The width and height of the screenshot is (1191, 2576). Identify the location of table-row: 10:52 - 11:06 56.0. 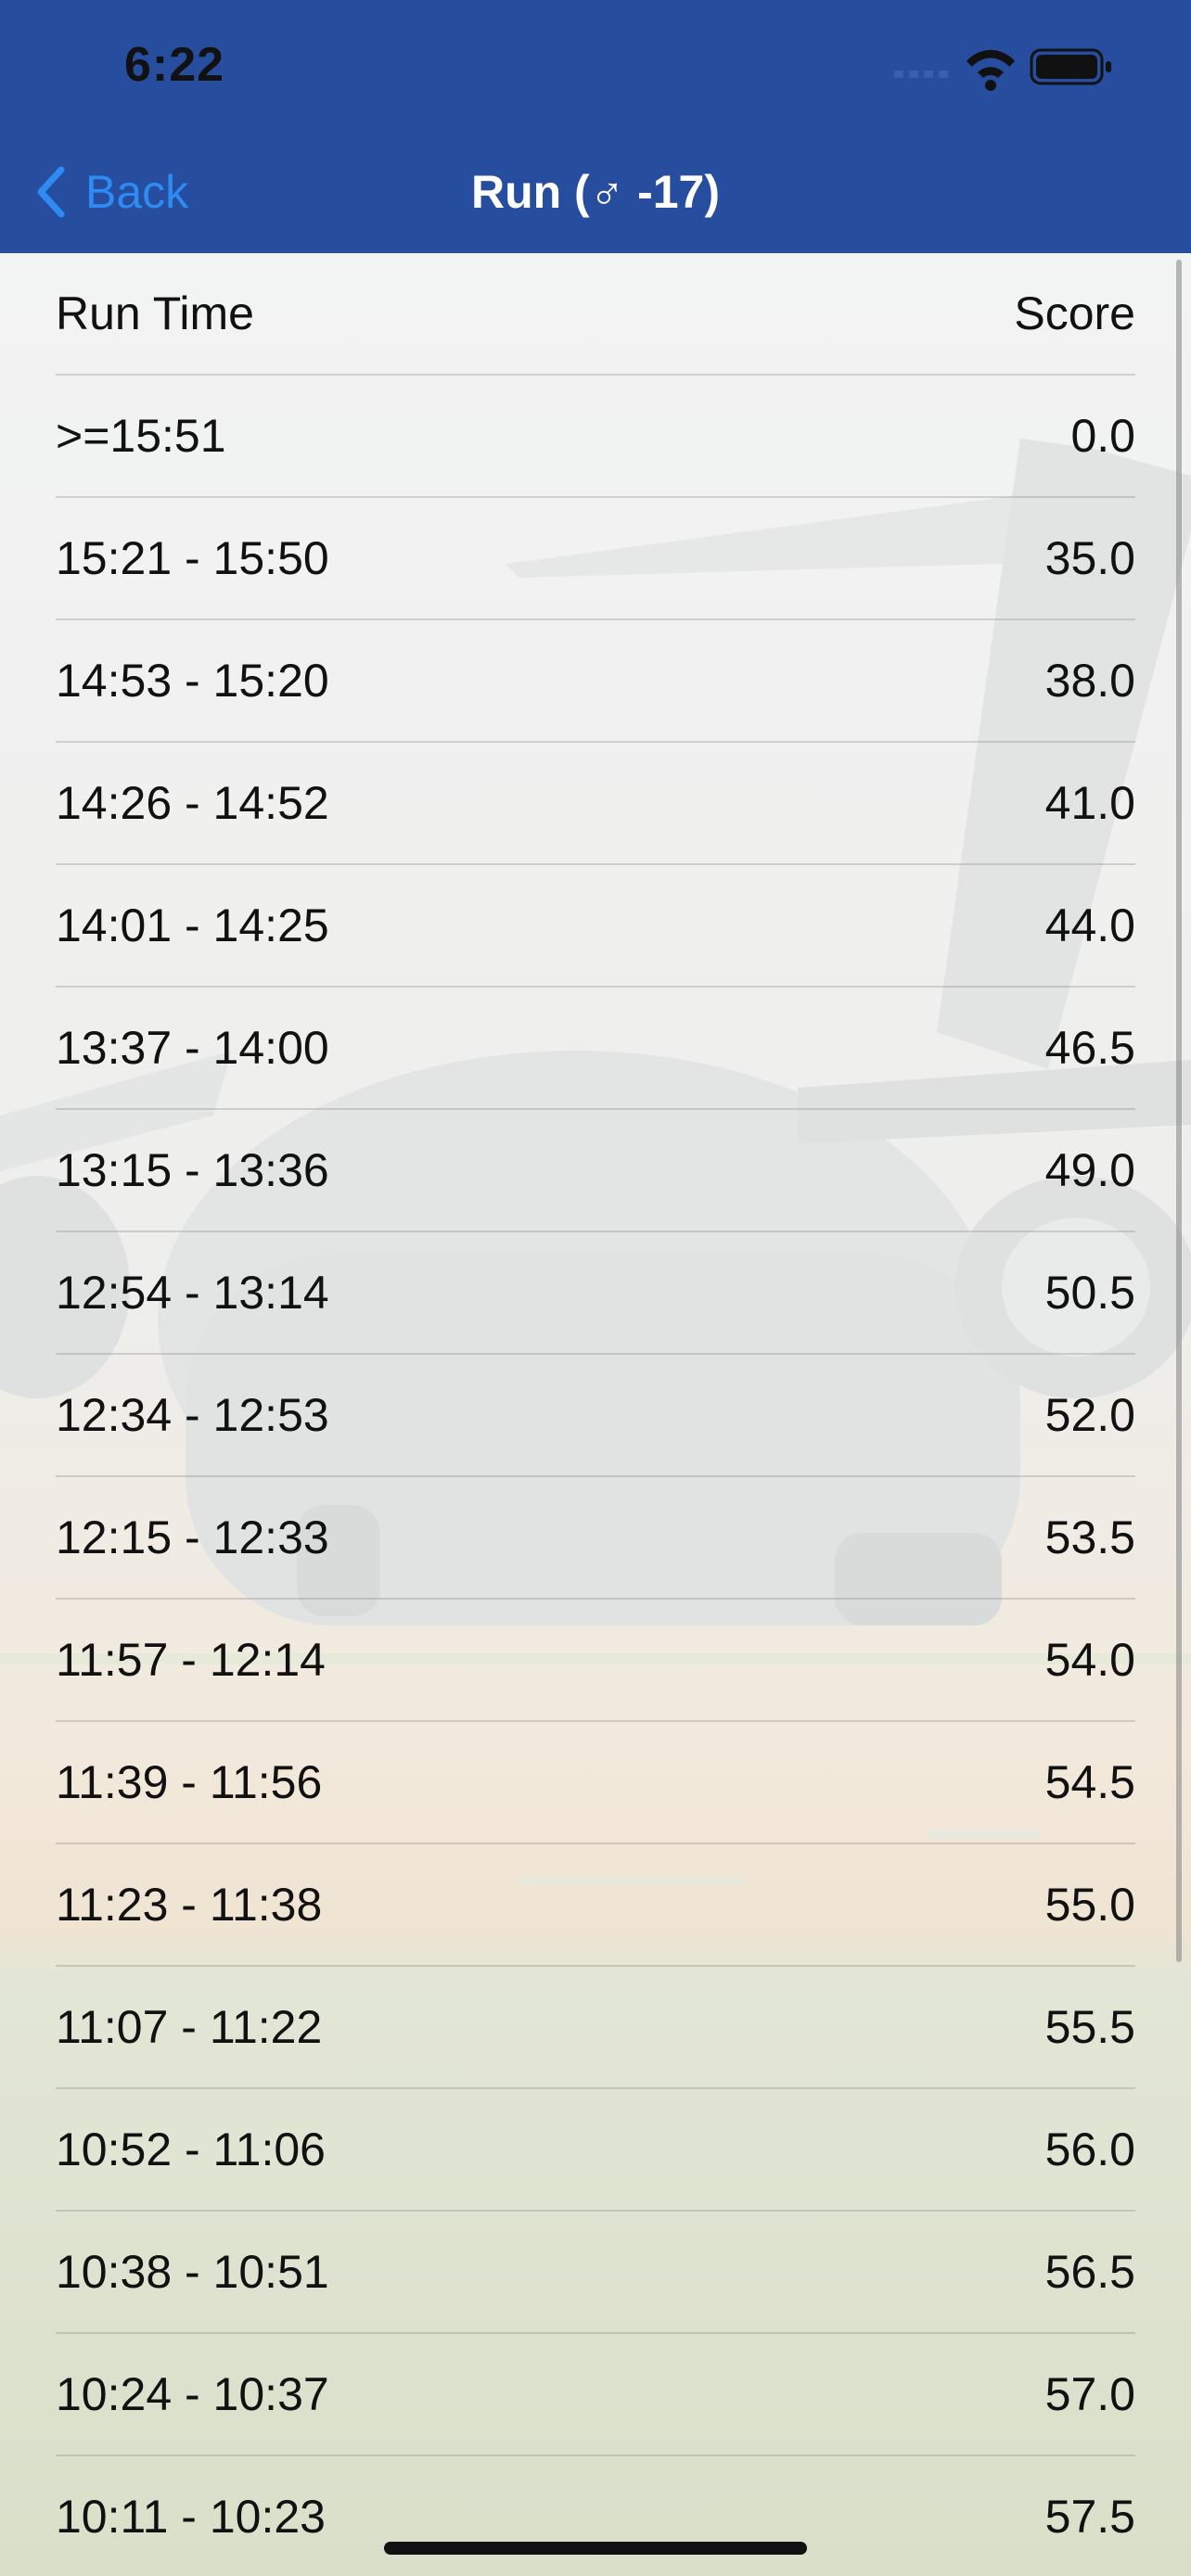
(595, 2151).